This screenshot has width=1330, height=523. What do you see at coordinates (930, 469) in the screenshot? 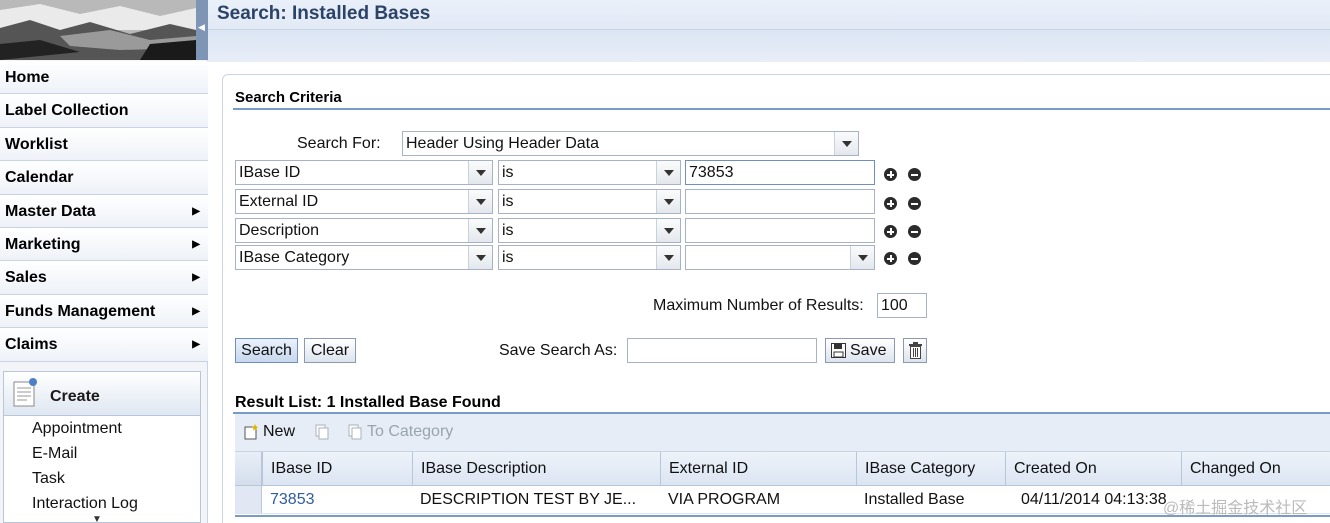
I see `column-header-ibase-category: IBase Category` at bounding box center [930, 469].